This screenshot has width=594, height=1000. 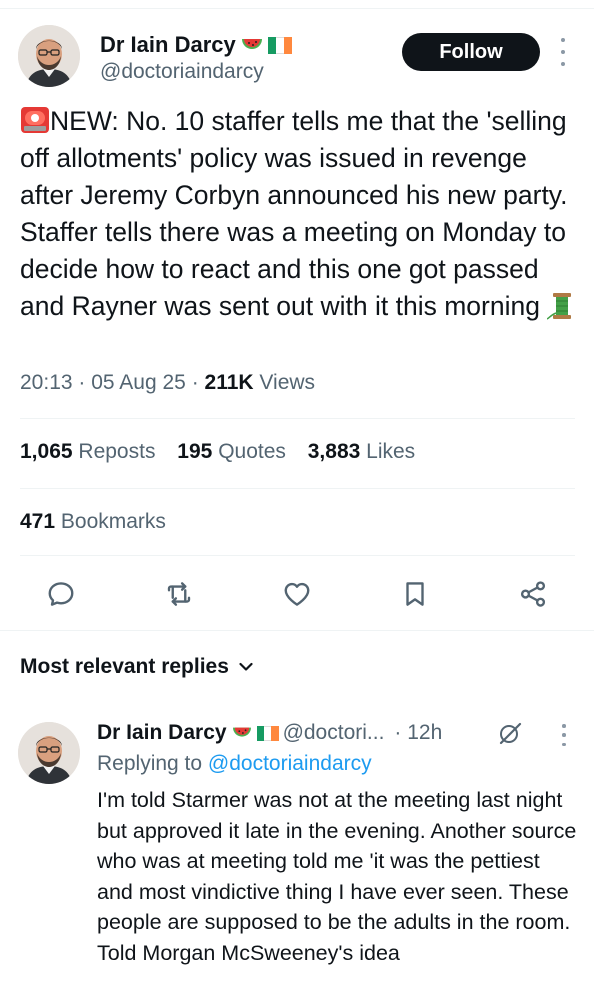 What do you see at coordinates (246, 666) in the screenshot?
I see `chevron-down-icon` at bounding box center [246, 666].